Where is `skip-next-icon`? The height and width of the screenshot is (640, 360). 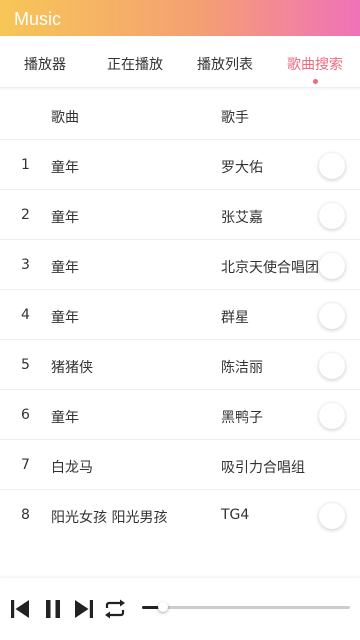
skip-next-icon is located at coordinates (84, 609).